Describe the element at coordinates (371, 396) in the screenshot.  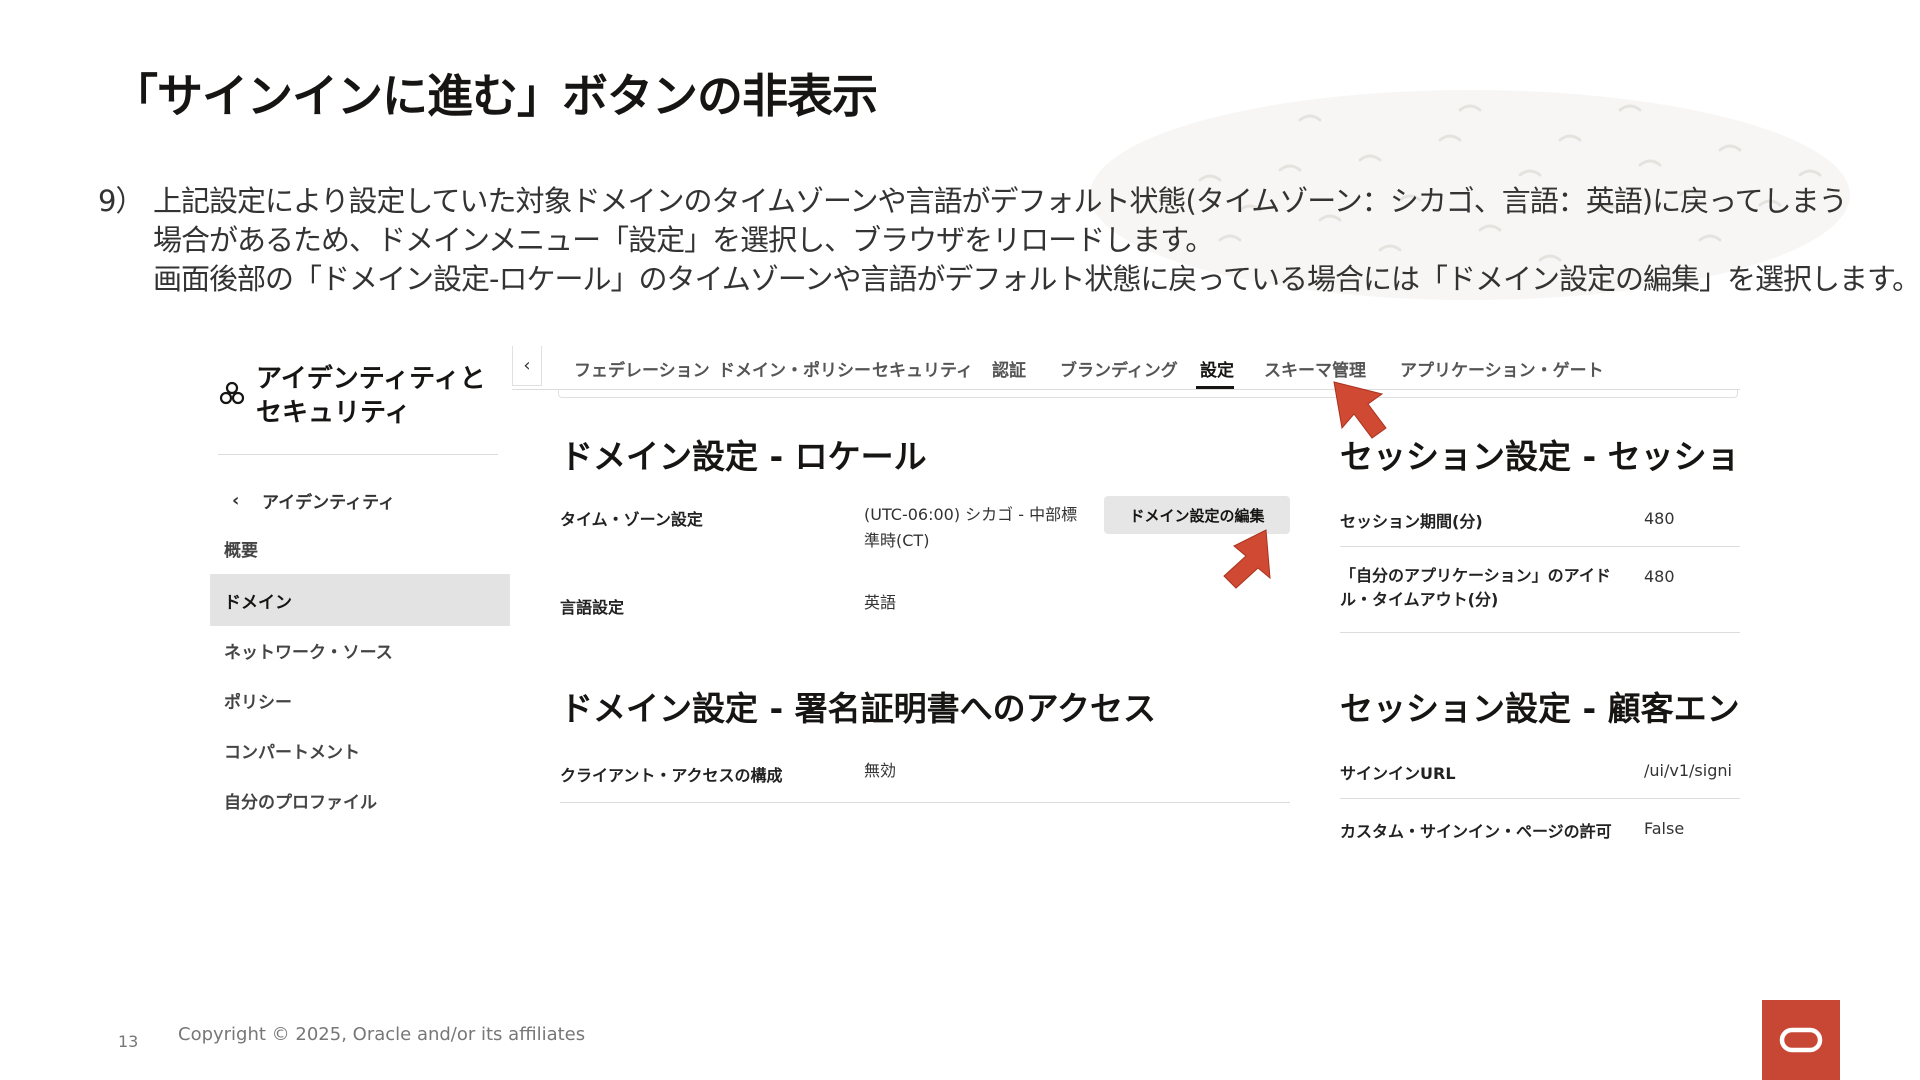
I see `sidebar-title: アイデンティティと セキュリティ` at that location.